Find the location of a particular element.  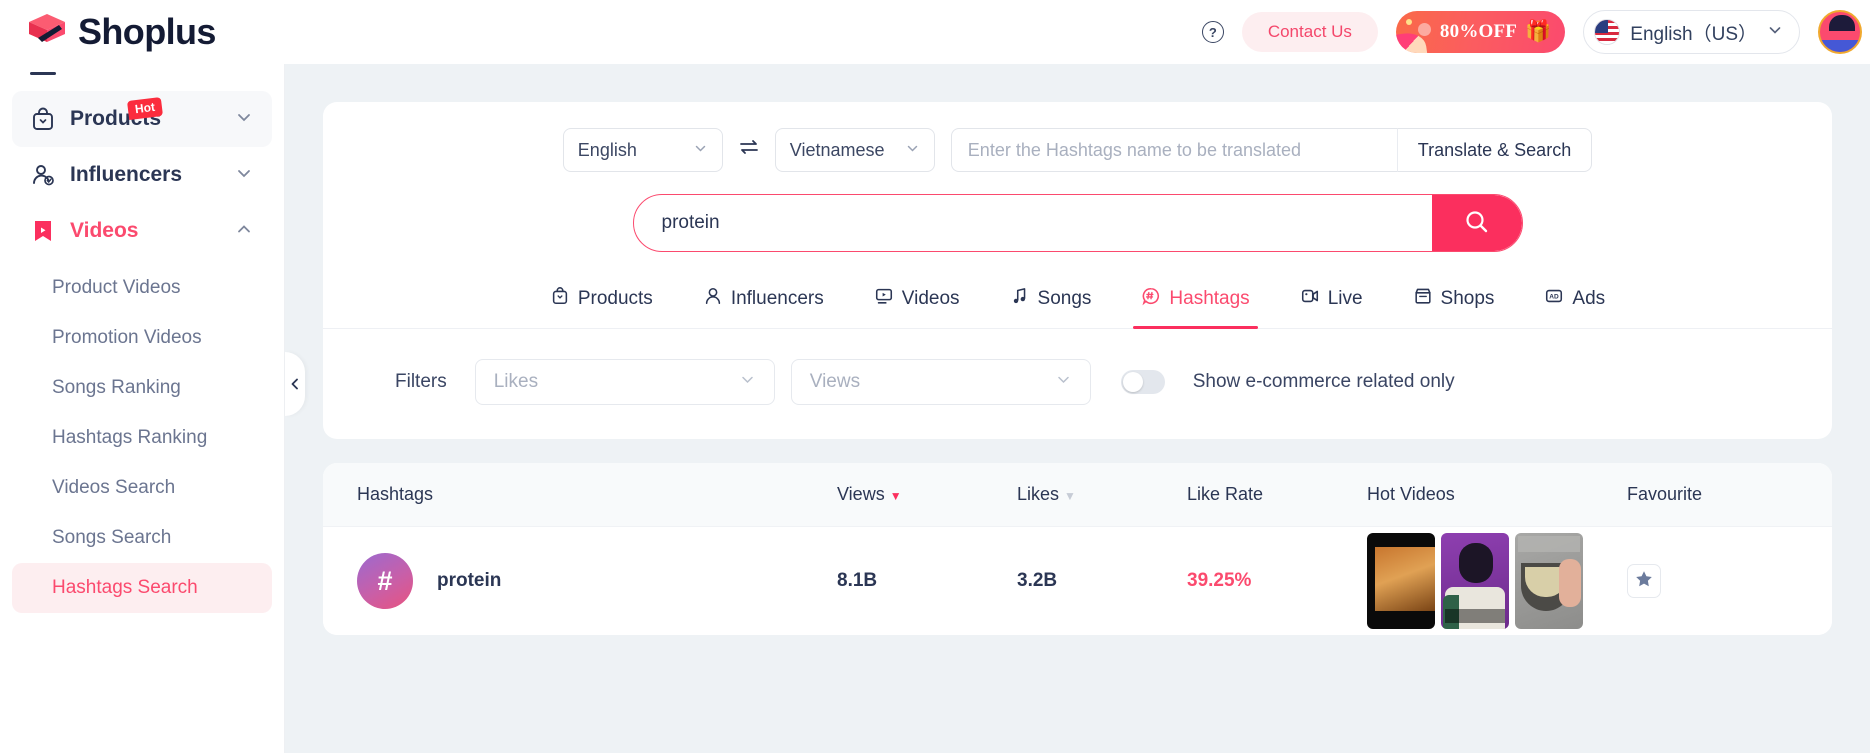

sidebar-sub-label: Videos Search is located at coordinates (114, 487).